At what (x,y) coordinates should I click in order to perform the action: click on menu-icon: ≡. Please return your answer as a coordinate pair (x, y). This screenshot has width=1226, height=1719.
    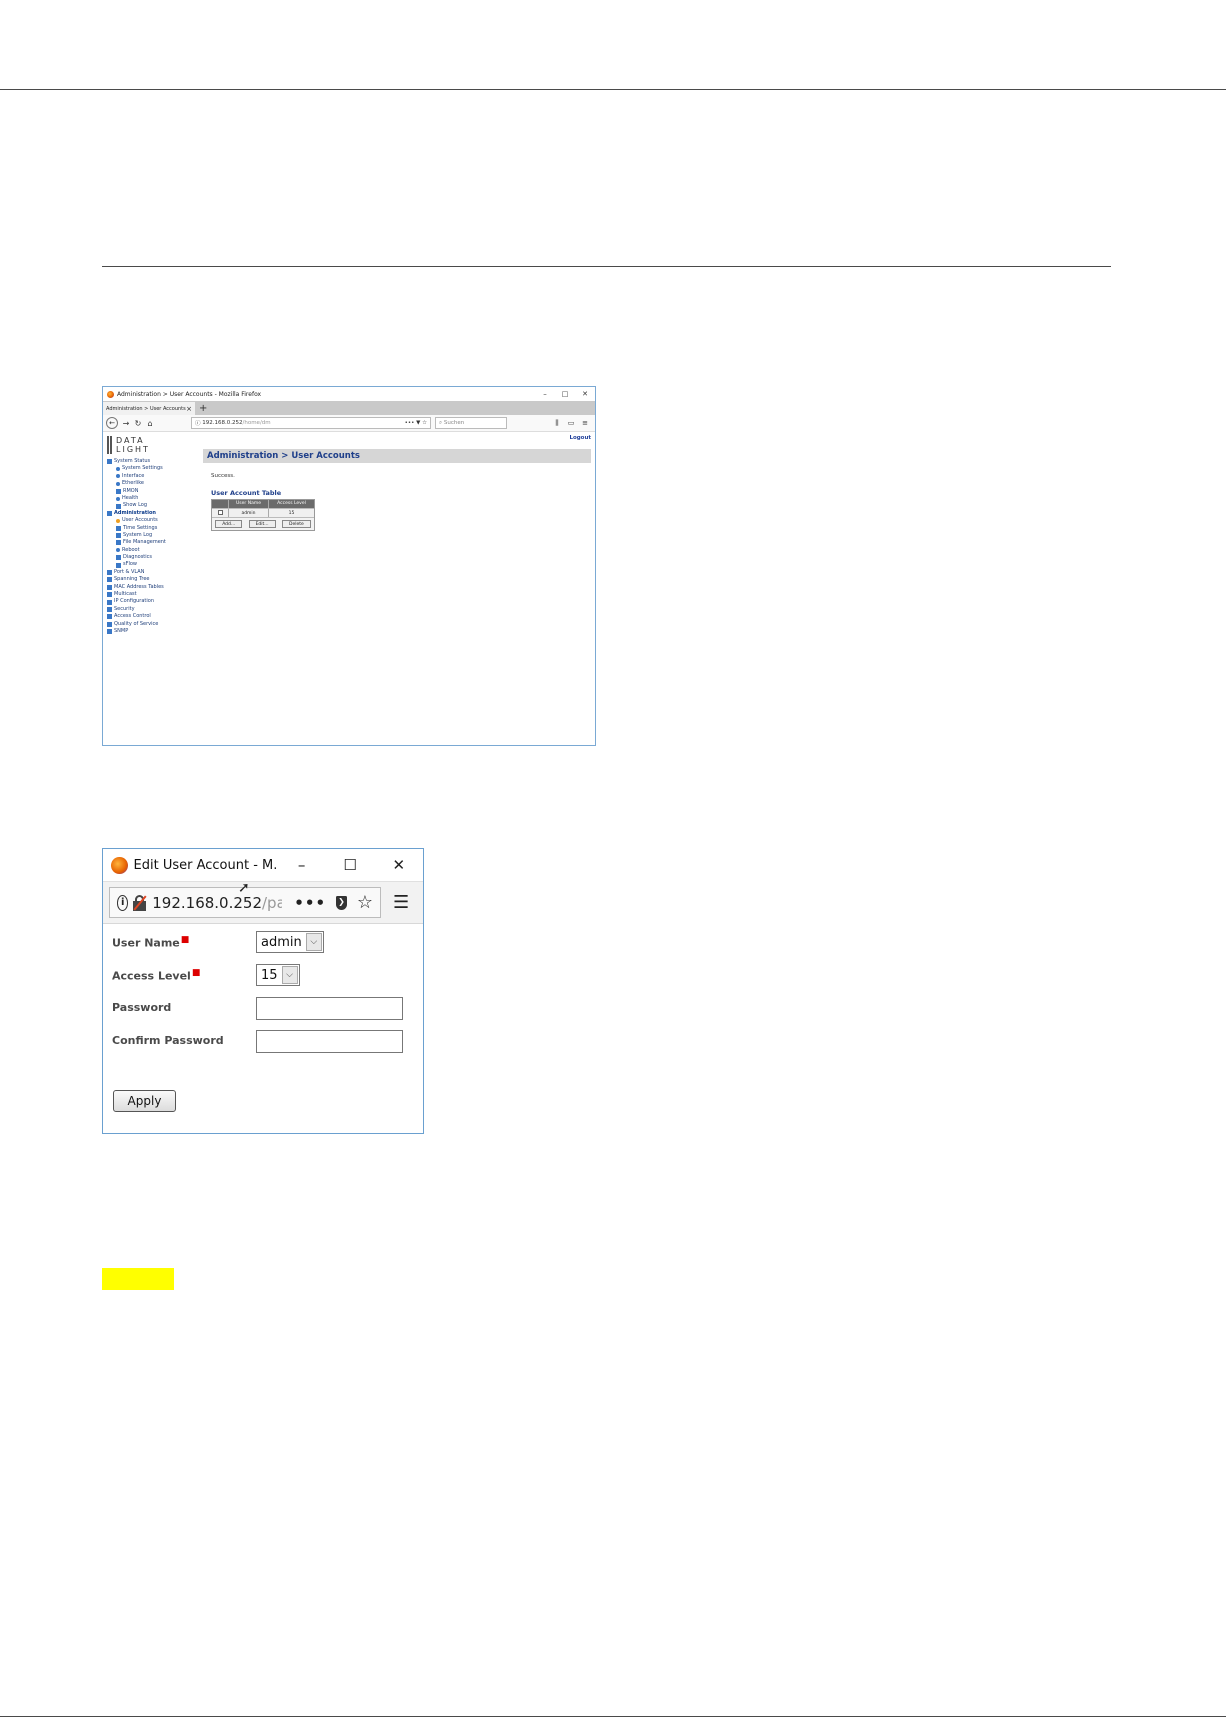
    Looking at the image, I should click on (585, 423).